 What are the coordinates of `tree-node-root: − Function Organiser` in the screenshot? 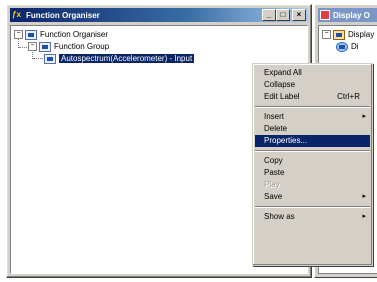 It's located at (61, 34).